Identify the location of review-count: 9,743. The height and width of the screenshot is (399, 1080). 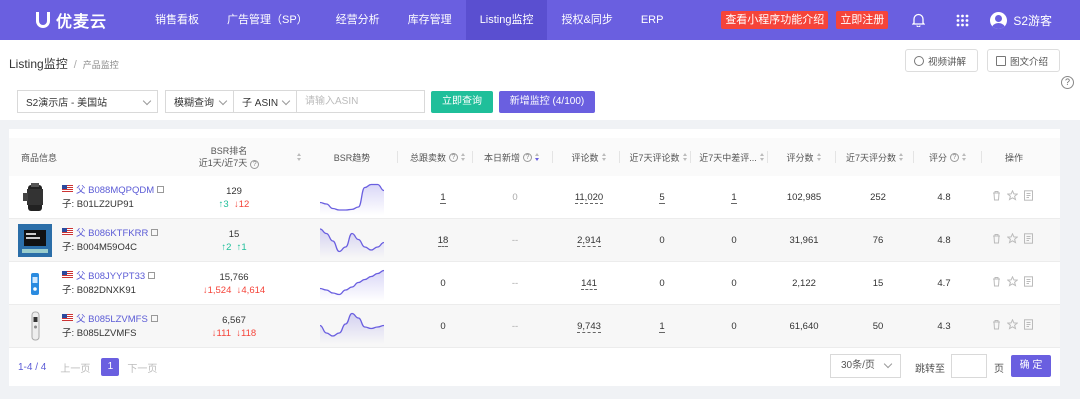
(589, 327).